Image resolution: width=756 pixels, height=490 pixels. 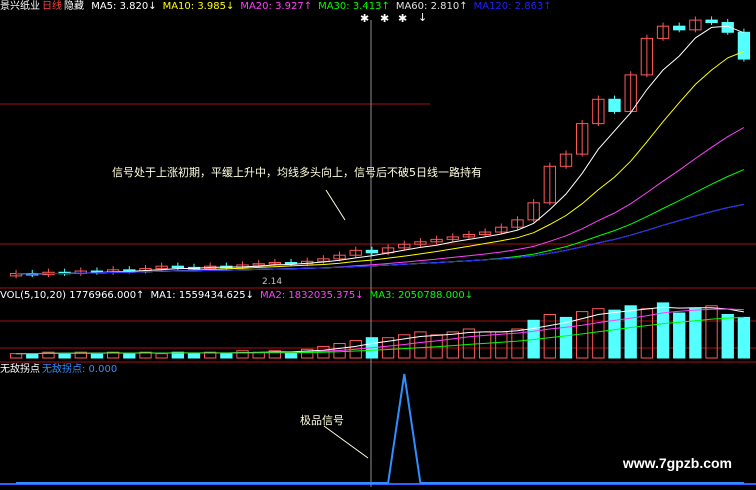 I want to click on ma20-value: MA20: 3.927↑, so click(x=276, y=6).